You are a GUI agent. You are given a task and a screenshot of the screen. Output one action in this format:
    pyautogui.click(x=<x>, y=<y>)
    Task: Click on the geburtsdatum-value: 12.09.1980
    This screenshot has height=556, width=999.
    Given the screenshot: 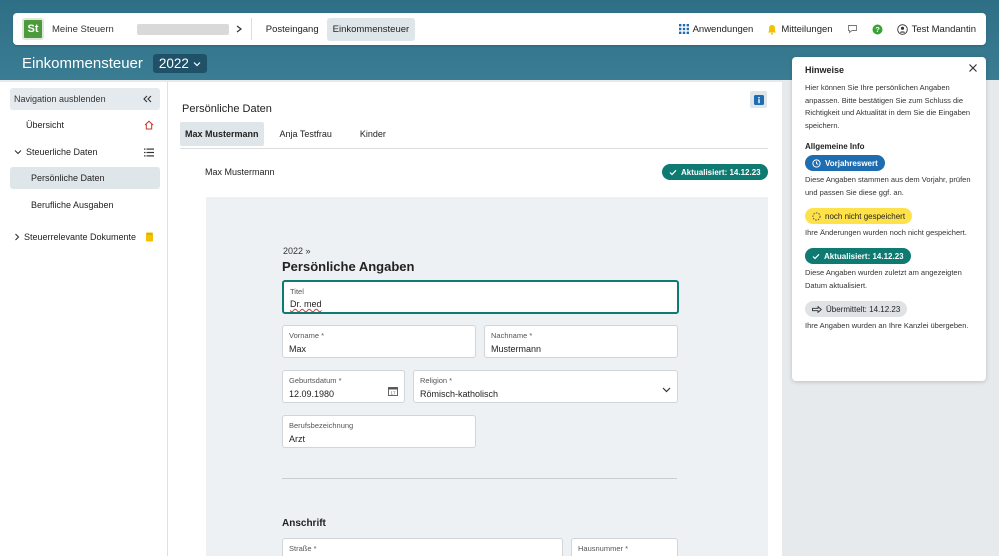 What is the action you would take?
    pyautogui.click(x=312, y=394)
    